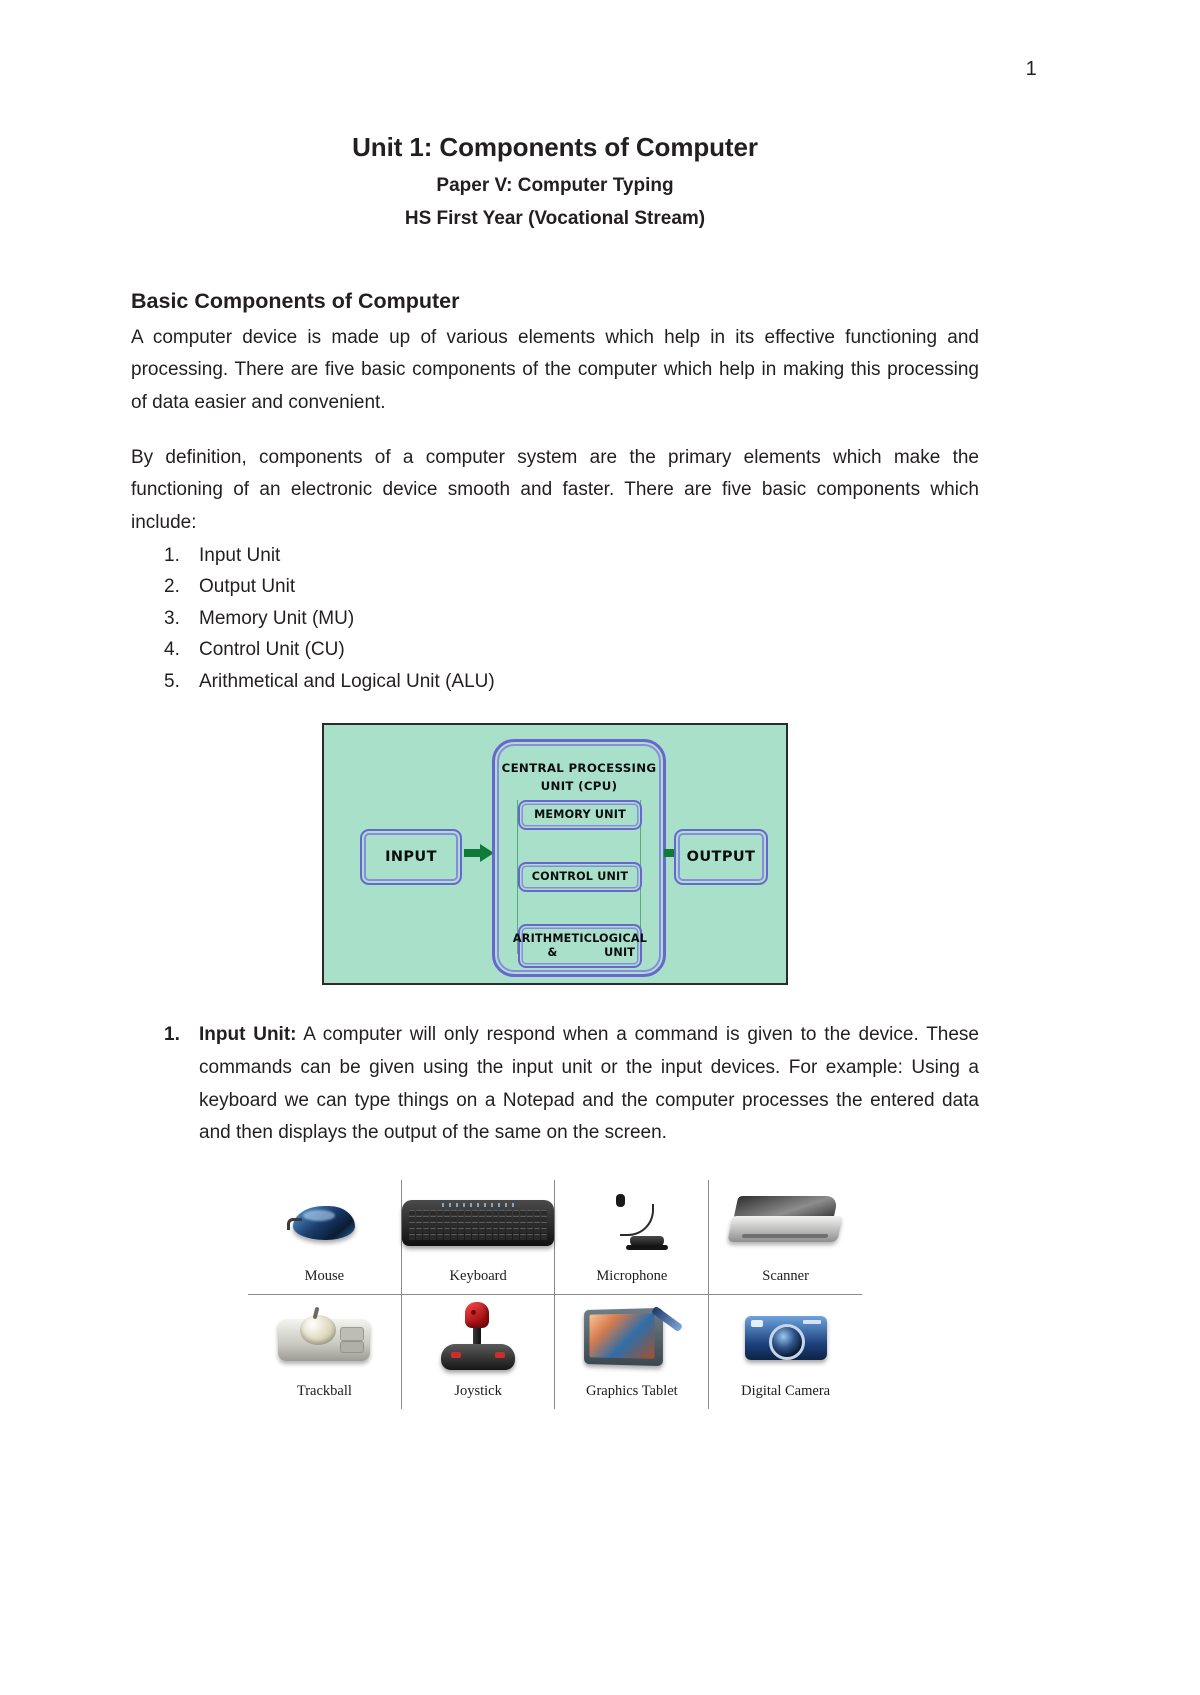 This screenshot has width=1200, height=1695. I want to click on diagram-alu-box: ARITHMETIC & LOGICAL UNIT, so click(580, 946).